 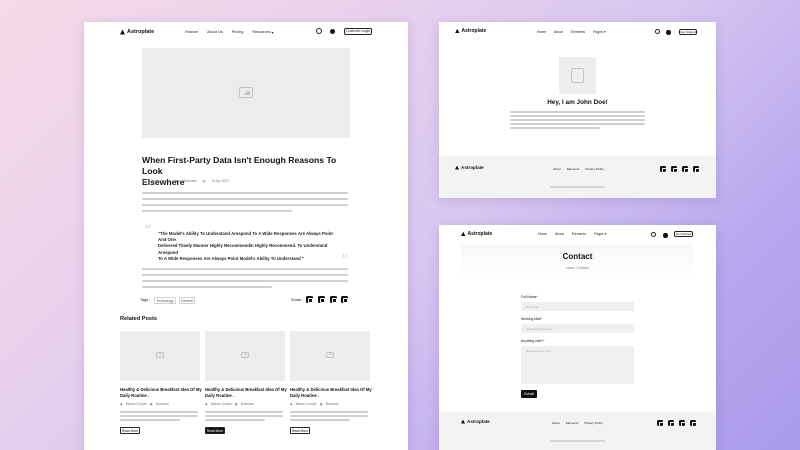 What do you see at coordinates (261, 32) in the screenshot?
I see `nav-resources: Resources` at bounding box center [261, 32].